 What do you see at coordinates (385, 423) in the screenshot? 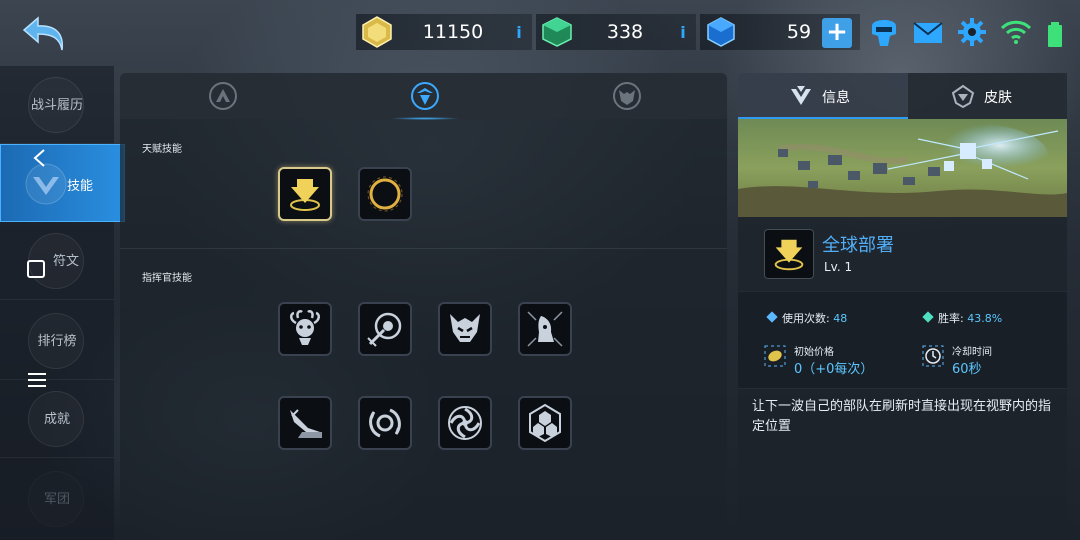
I see `vortex-skill-icon` at bounding box center [385, 423].